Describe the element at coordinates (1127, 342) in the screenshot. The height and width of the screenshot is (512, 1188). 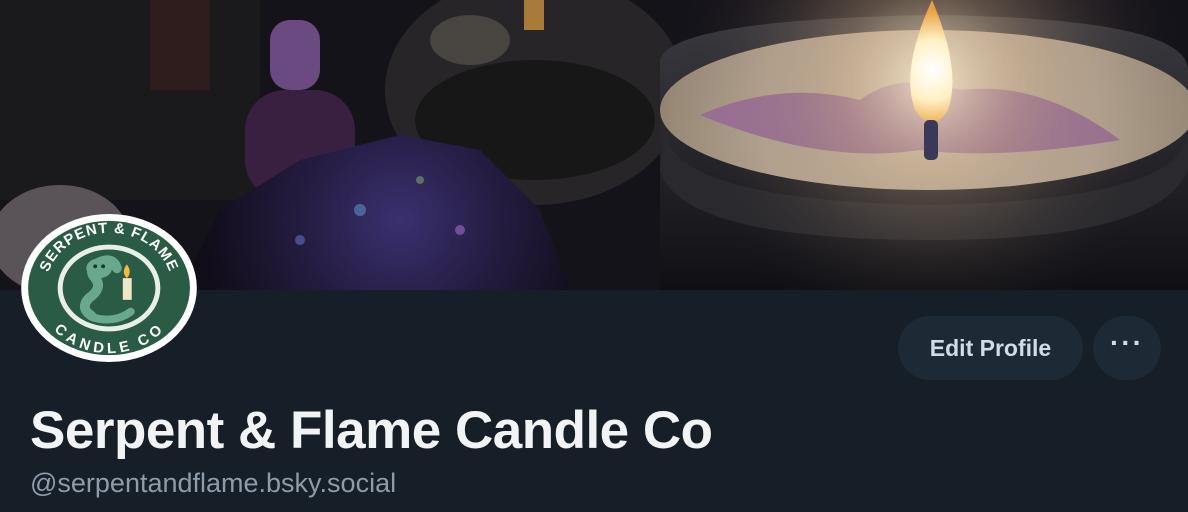
I see `more-options-icon: ···` at that location.